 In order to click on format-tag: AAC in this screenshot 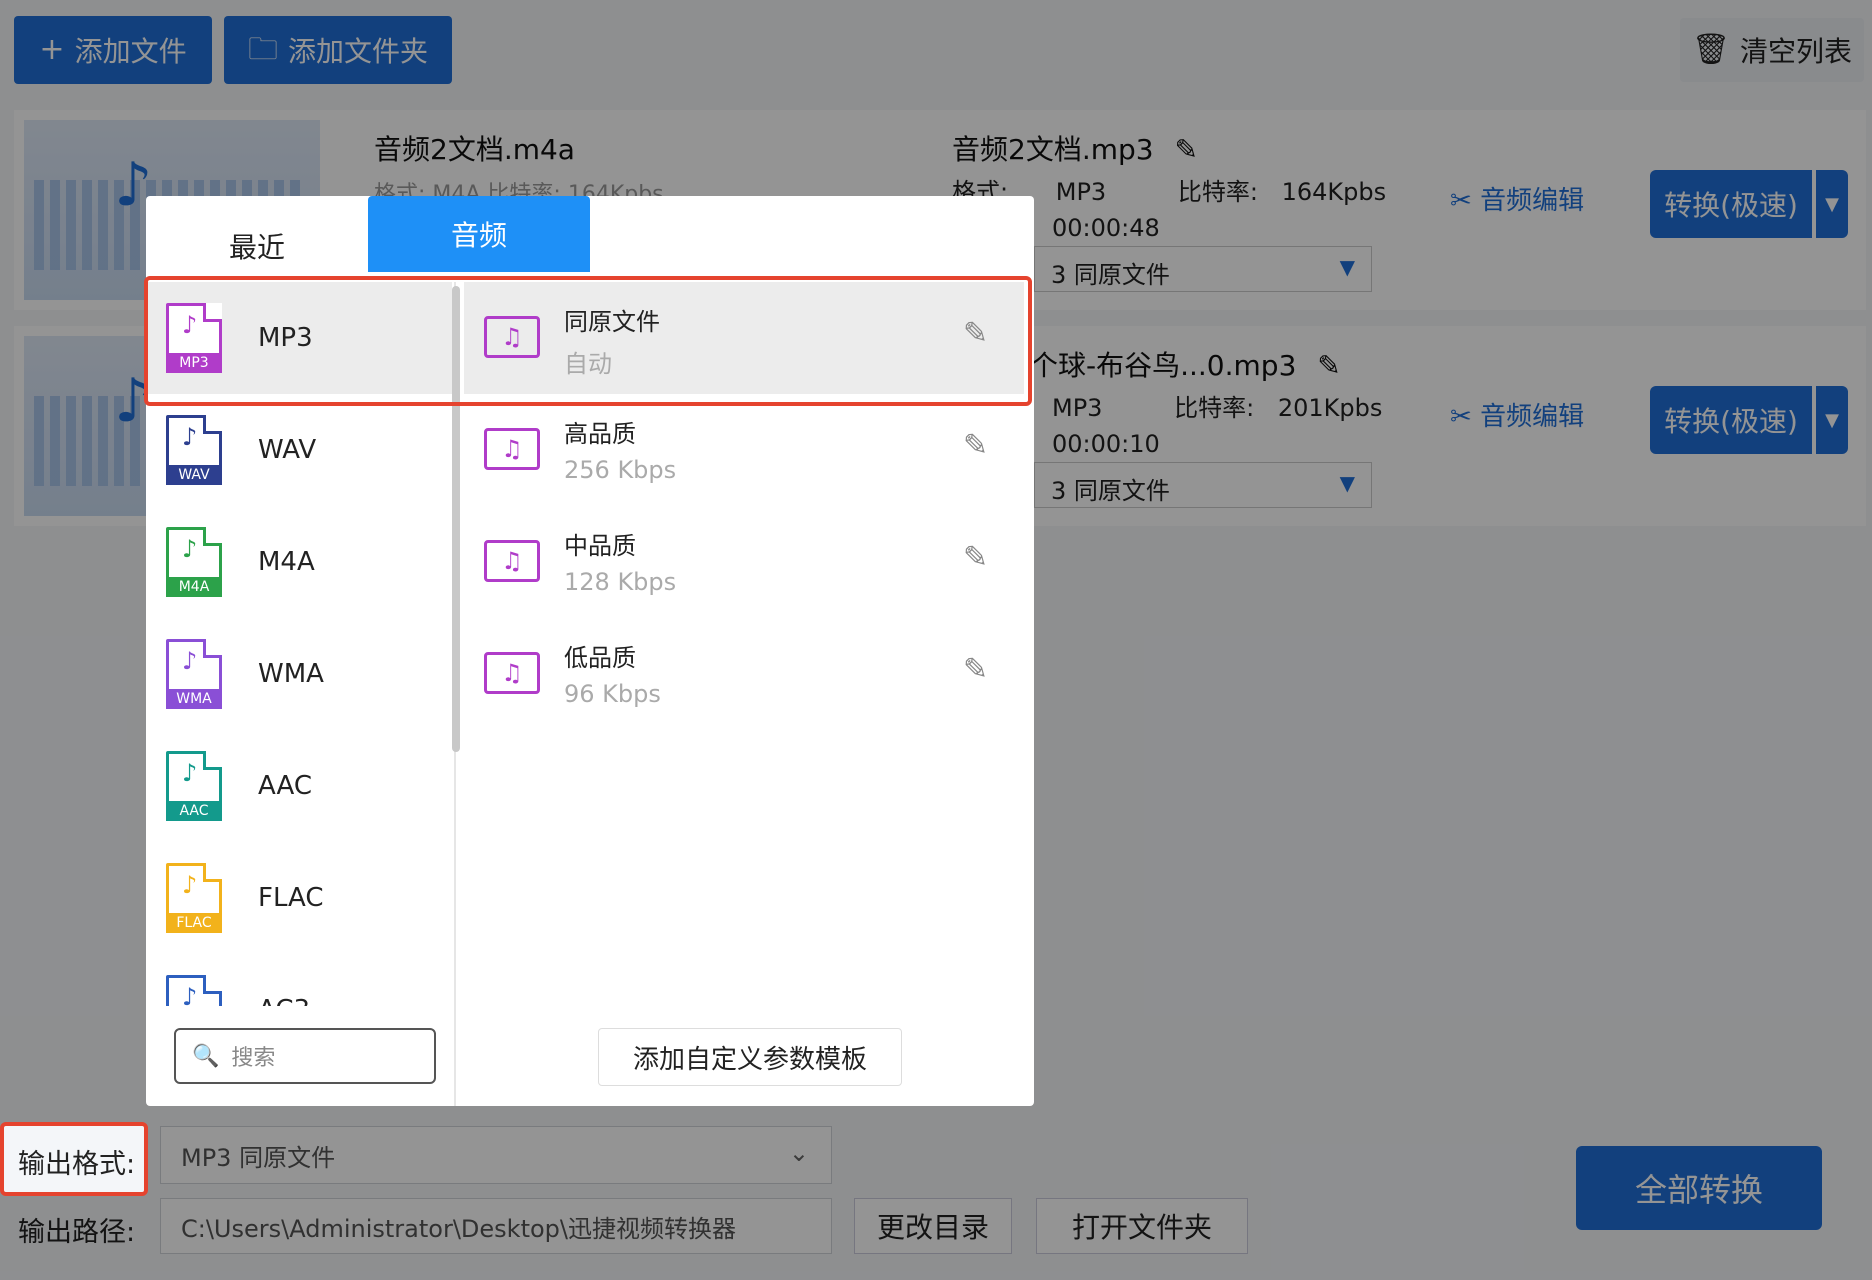, I will do `click(194, 811)`.